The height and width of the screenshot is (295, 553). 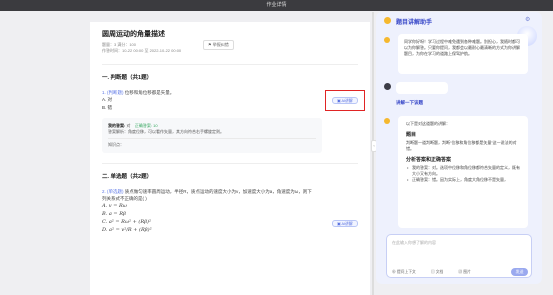 What do you see at coordinates (414, 23) in the screenshot?
I see `assistant-title: 题目讲解助手` at bounding box center [414, 23].